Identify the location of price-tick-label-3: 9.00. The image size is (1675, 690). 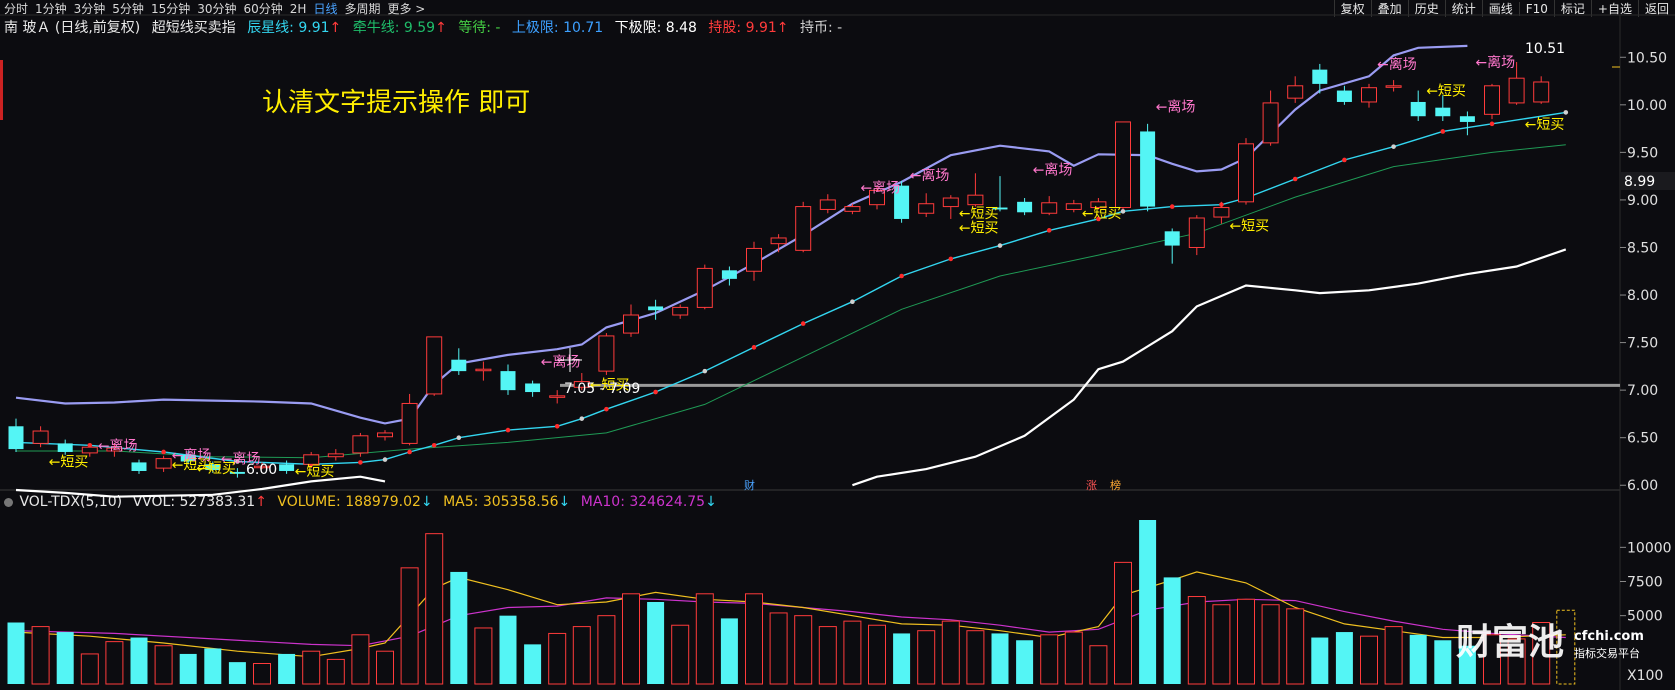
(1642, 201).